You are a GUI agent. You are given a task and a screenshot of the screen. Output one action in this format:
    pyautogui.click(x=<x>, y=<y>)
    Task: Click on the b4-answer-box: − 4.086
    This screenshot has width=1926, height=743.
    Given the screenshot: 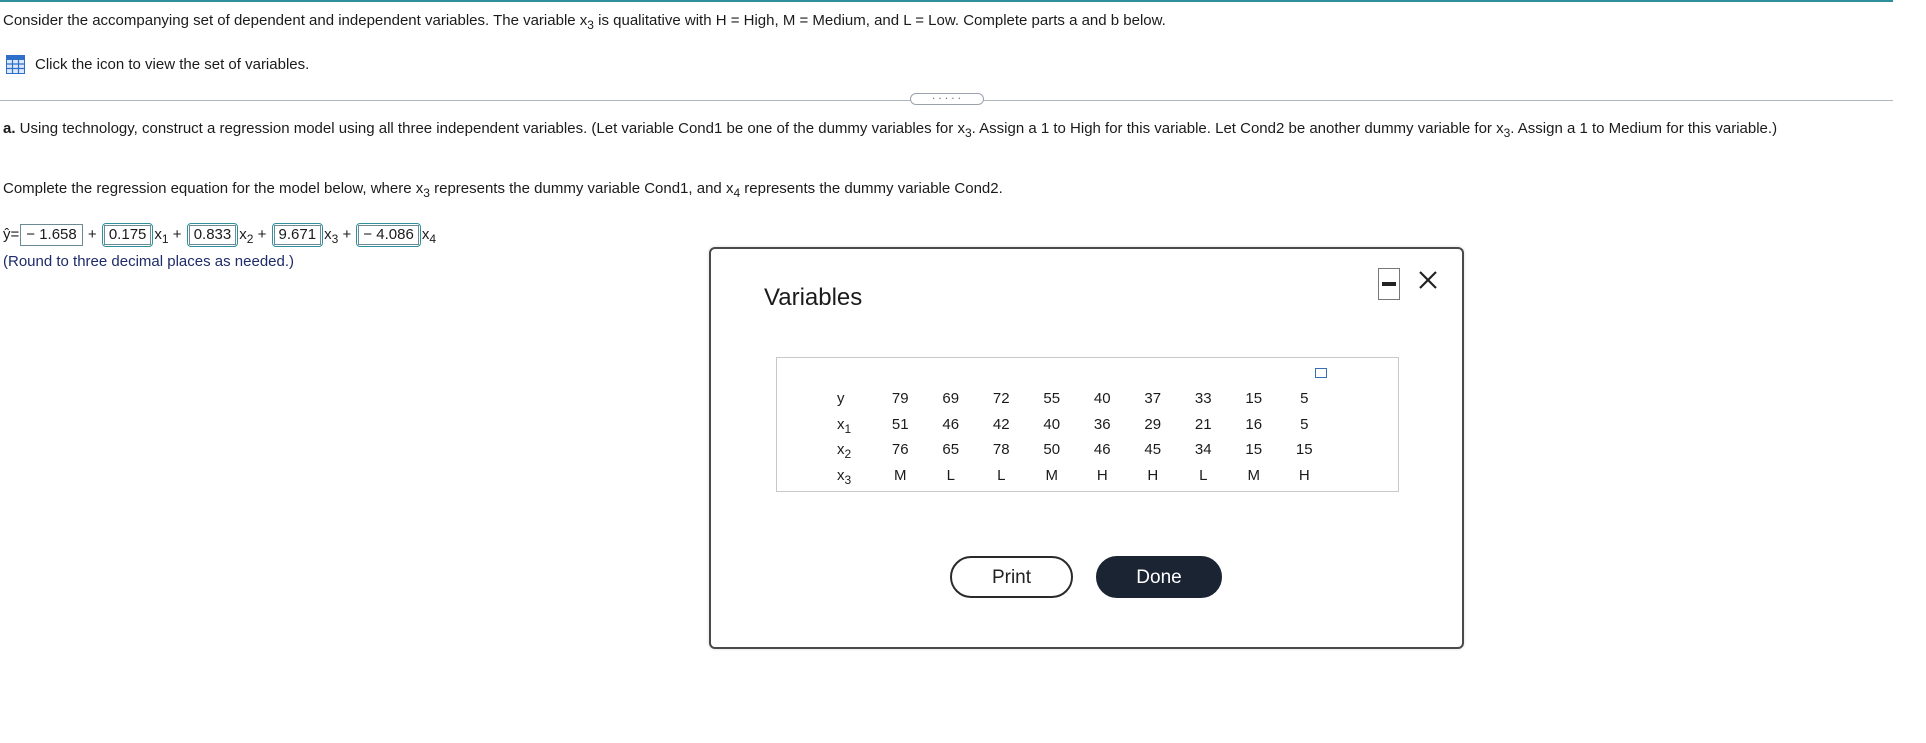 What is the action you would take?
    pyautogui.click(x=388, y=235)
    